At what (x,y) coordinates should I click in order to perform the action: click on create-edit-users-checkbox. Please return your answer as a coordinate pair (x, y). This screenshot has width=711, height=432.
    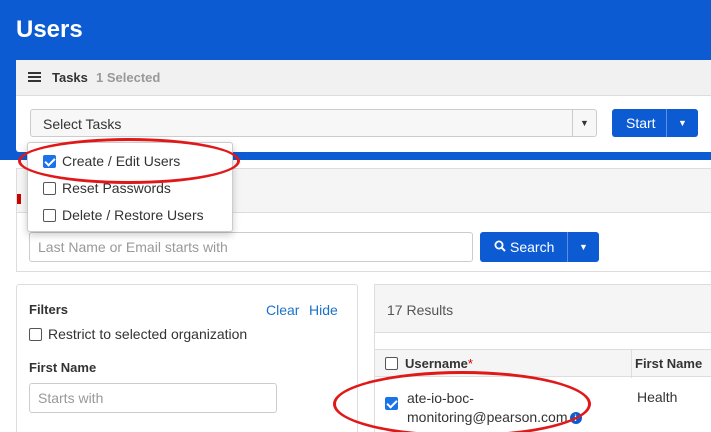
    Looking at the image, I should click on (49, 161).